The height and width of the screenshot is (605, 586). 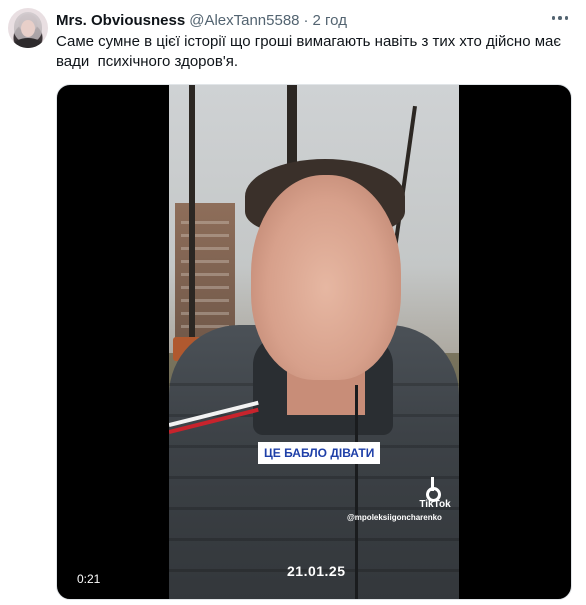 I want to click on tweet-timestamp: 2 год, so click(x=330, y=20).